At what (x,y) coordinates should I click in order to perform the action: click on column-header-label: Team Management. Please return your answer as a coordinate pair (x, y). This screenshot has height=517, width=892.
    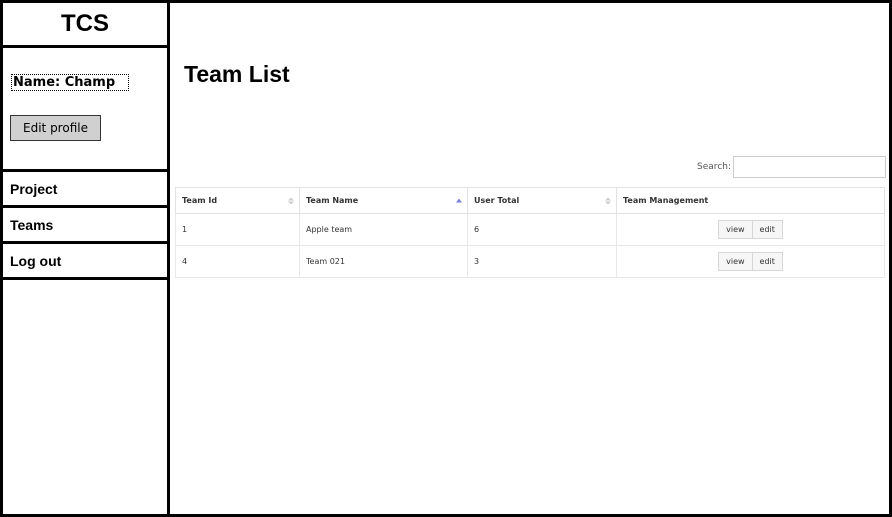
    Looking at the image, I should click on (666, 200).